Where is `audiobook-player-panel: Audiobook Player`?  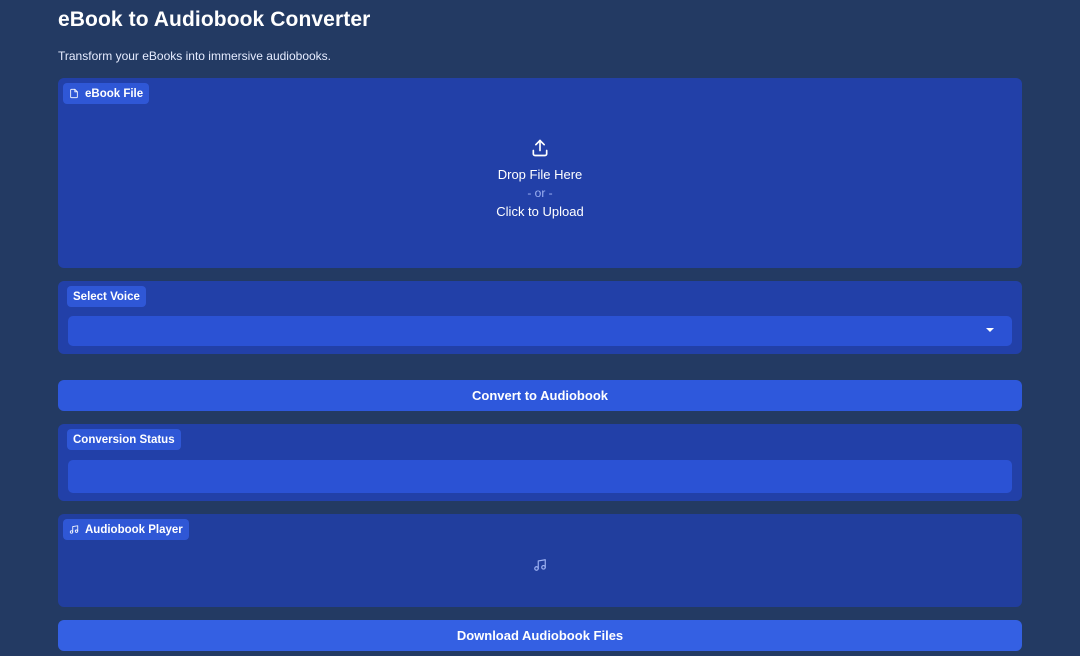
audiobook-player-panel: Audiobook Player is located at coordinates (540, 560).